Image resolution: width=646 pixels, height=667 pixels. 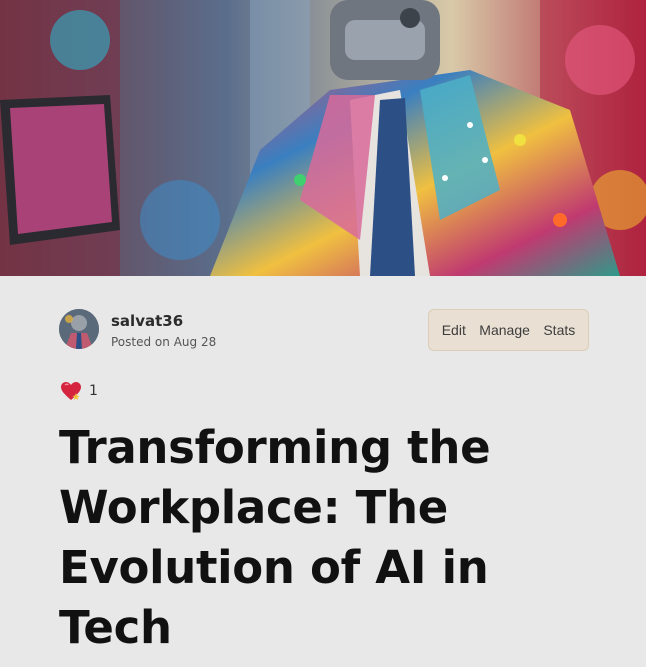 I want to click on stats-link: Stats, so click(x=559, y=330).